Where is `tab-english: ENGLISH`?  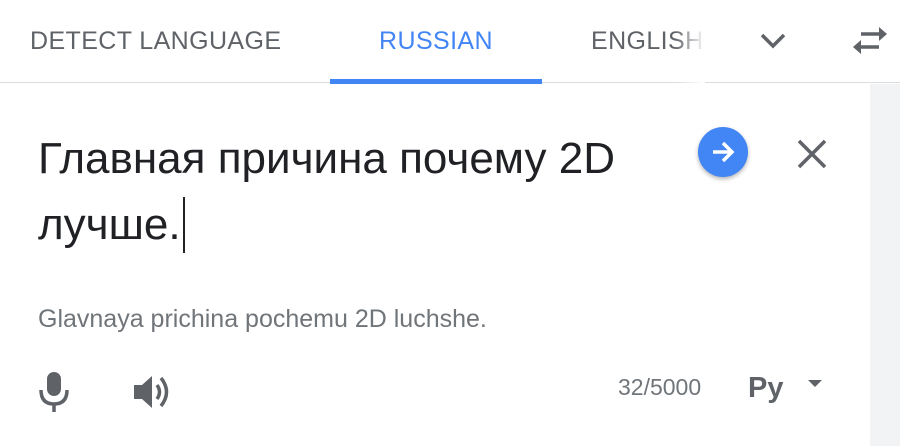
tab-english: ENGLISH is located at coordinates (648, 41).